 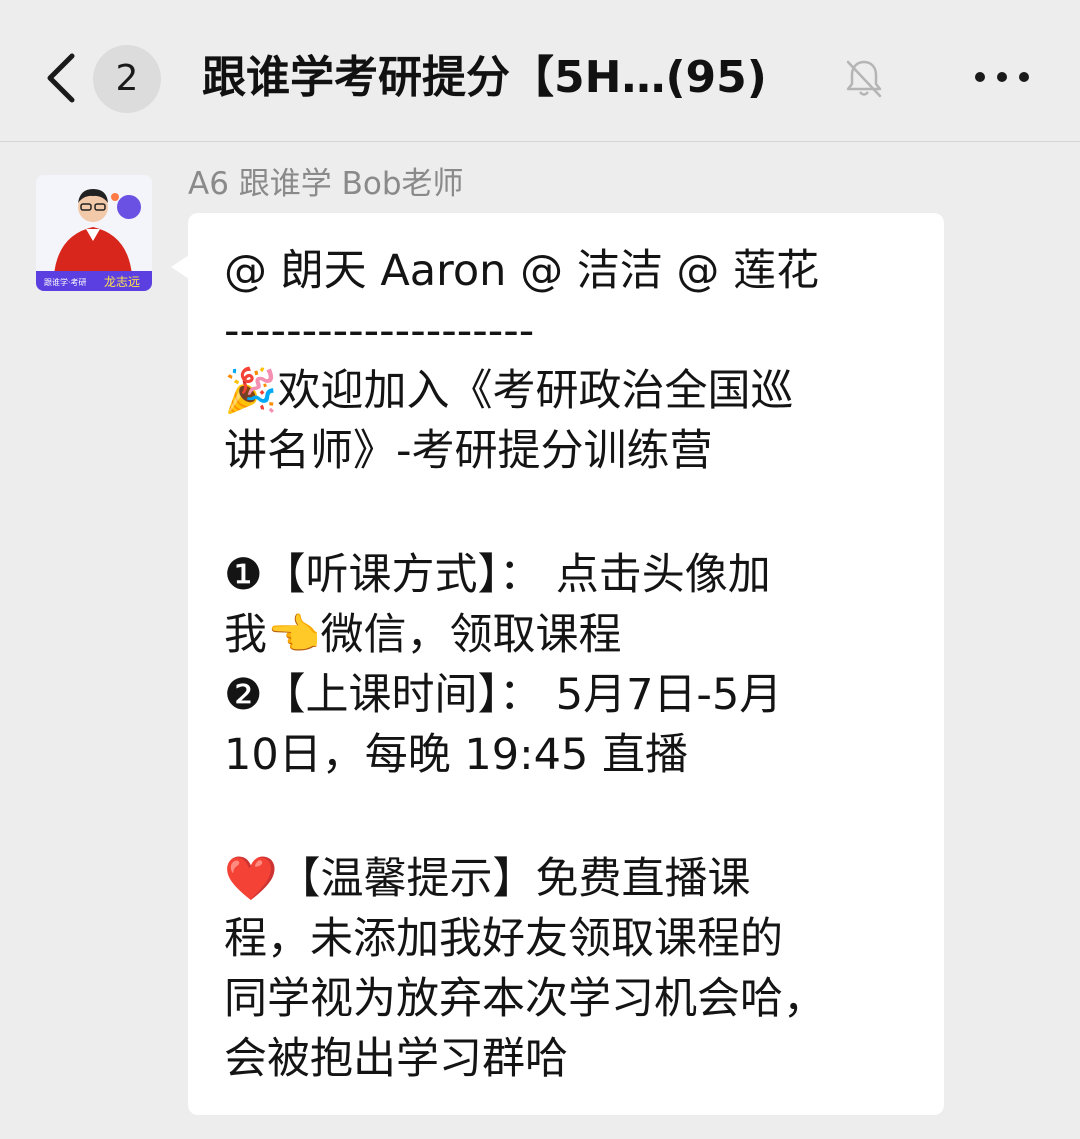 What do you see at coordinates (522, 271) in the screenshot?
I see `message-line: @ 朗天 Aaron @ 洁洁 @ 莲花` at bounding box center [522, 271].